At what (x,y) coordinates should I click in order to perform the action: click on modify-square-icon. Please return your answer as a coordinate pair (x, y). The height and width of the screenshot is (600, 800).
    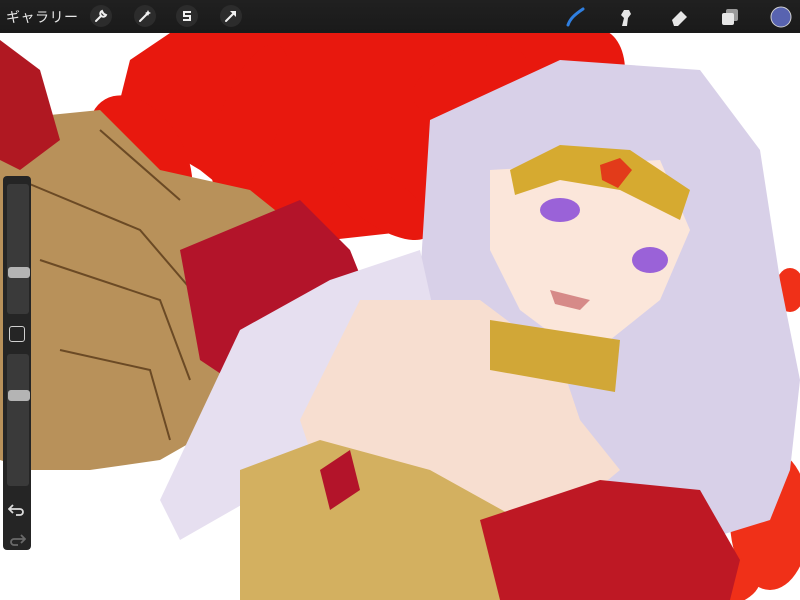
    Looking at the image, I should click on (17, 334).